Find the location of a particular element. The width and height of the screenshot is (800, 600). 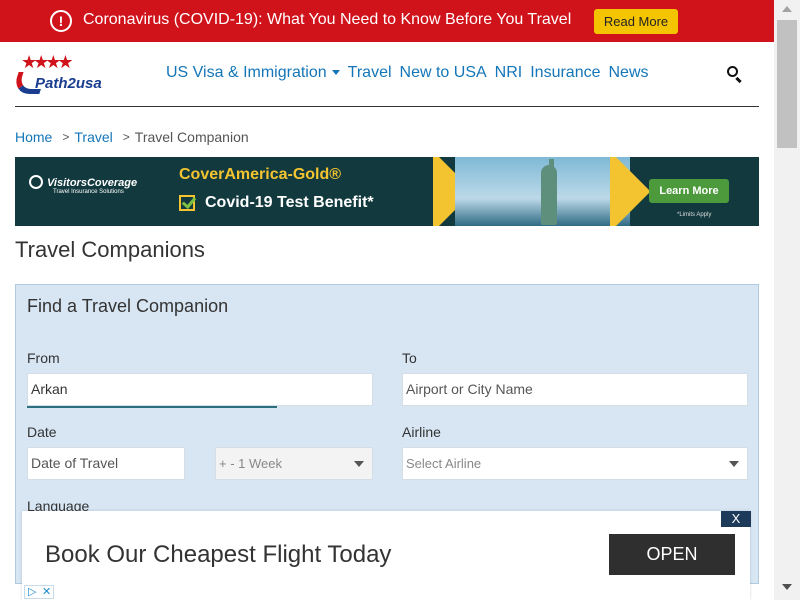

bottom-ad: Book Our Cheapest Flight Today OPEN is located at coordinates (386, 555).